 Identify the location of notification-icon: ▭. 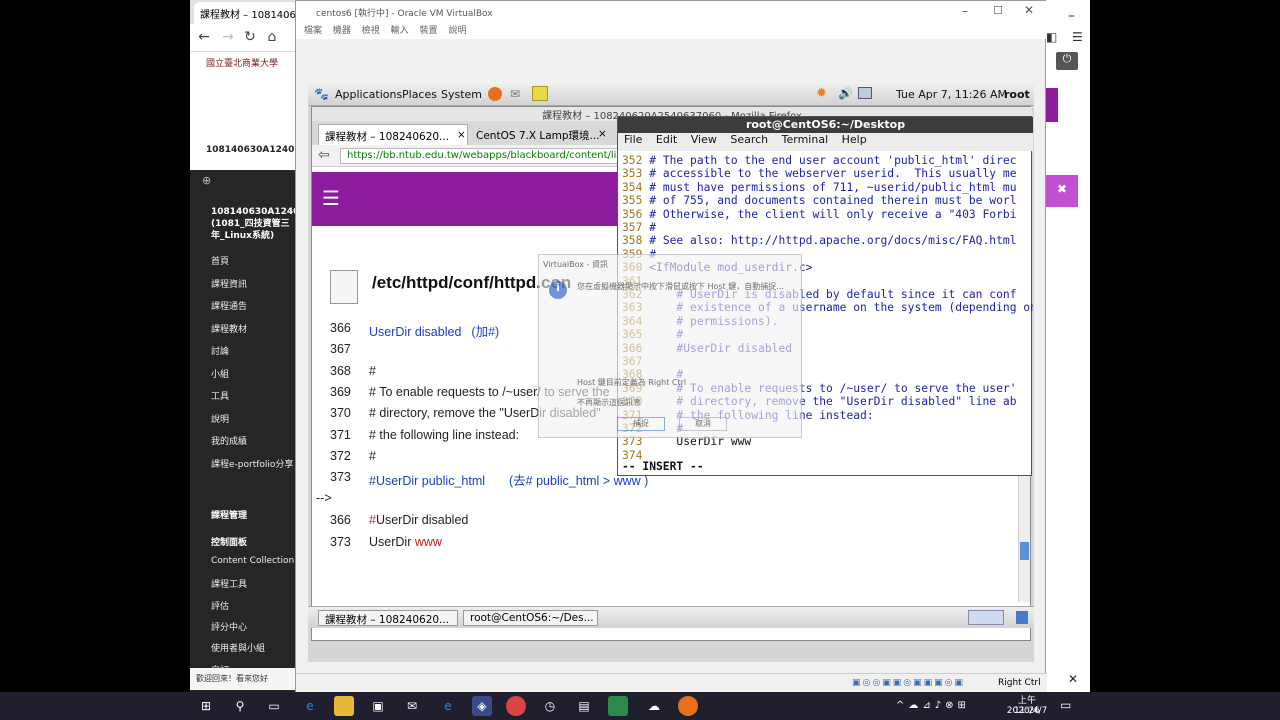
(1065, 705).